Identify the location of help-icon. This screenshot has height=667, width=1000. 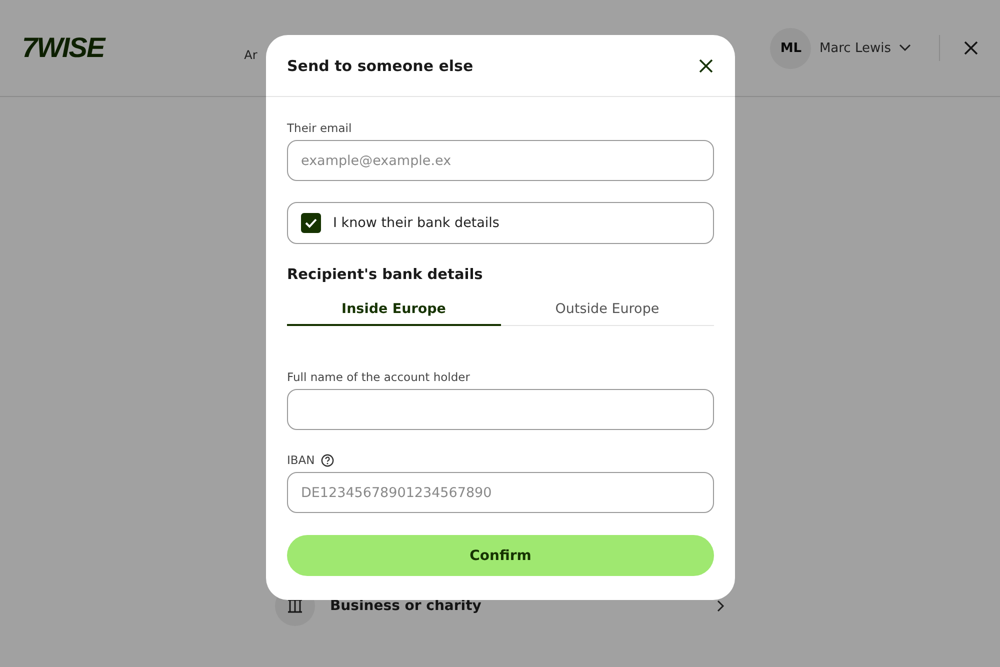
(327, 460).